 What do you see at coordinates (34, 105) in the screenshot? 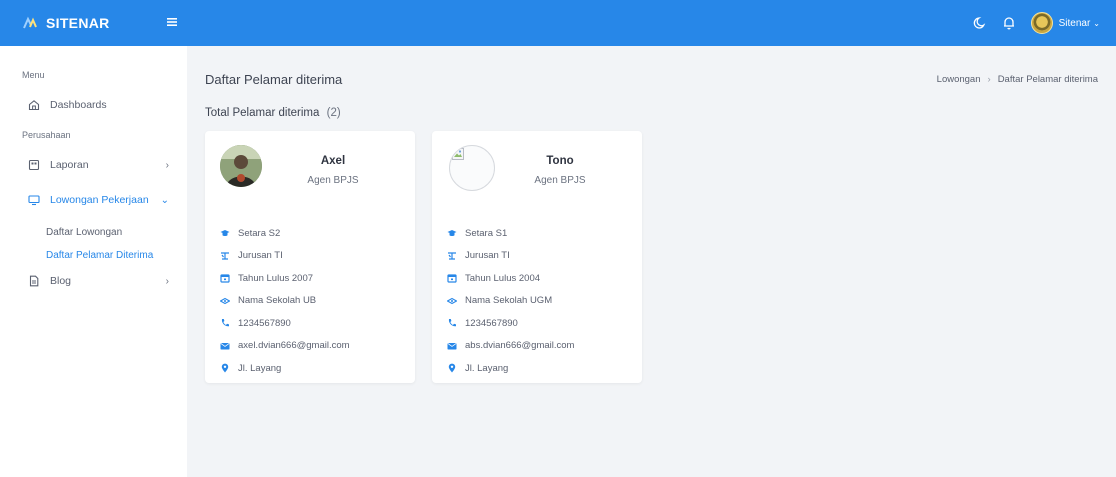
I see `home-icon` at bounding box center [34, 105].